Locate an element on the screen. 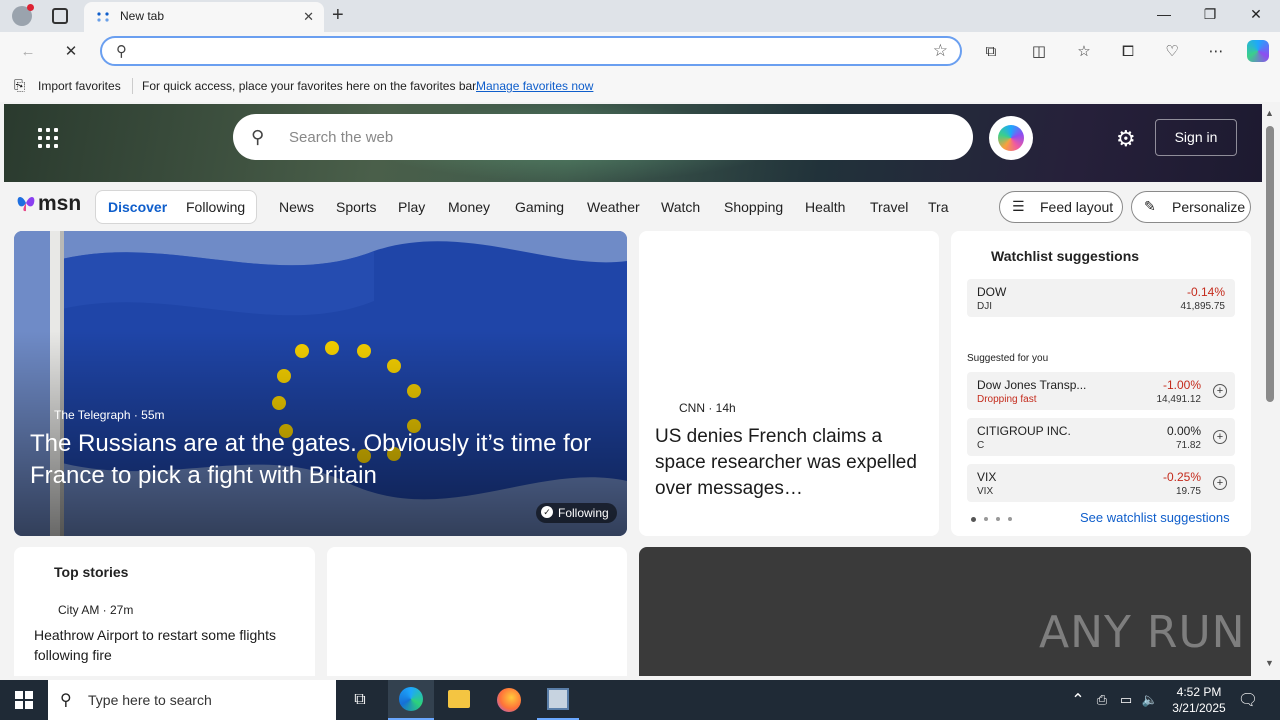  chevron-up-icon: ⌃ is located at coordinates (1078, 700).